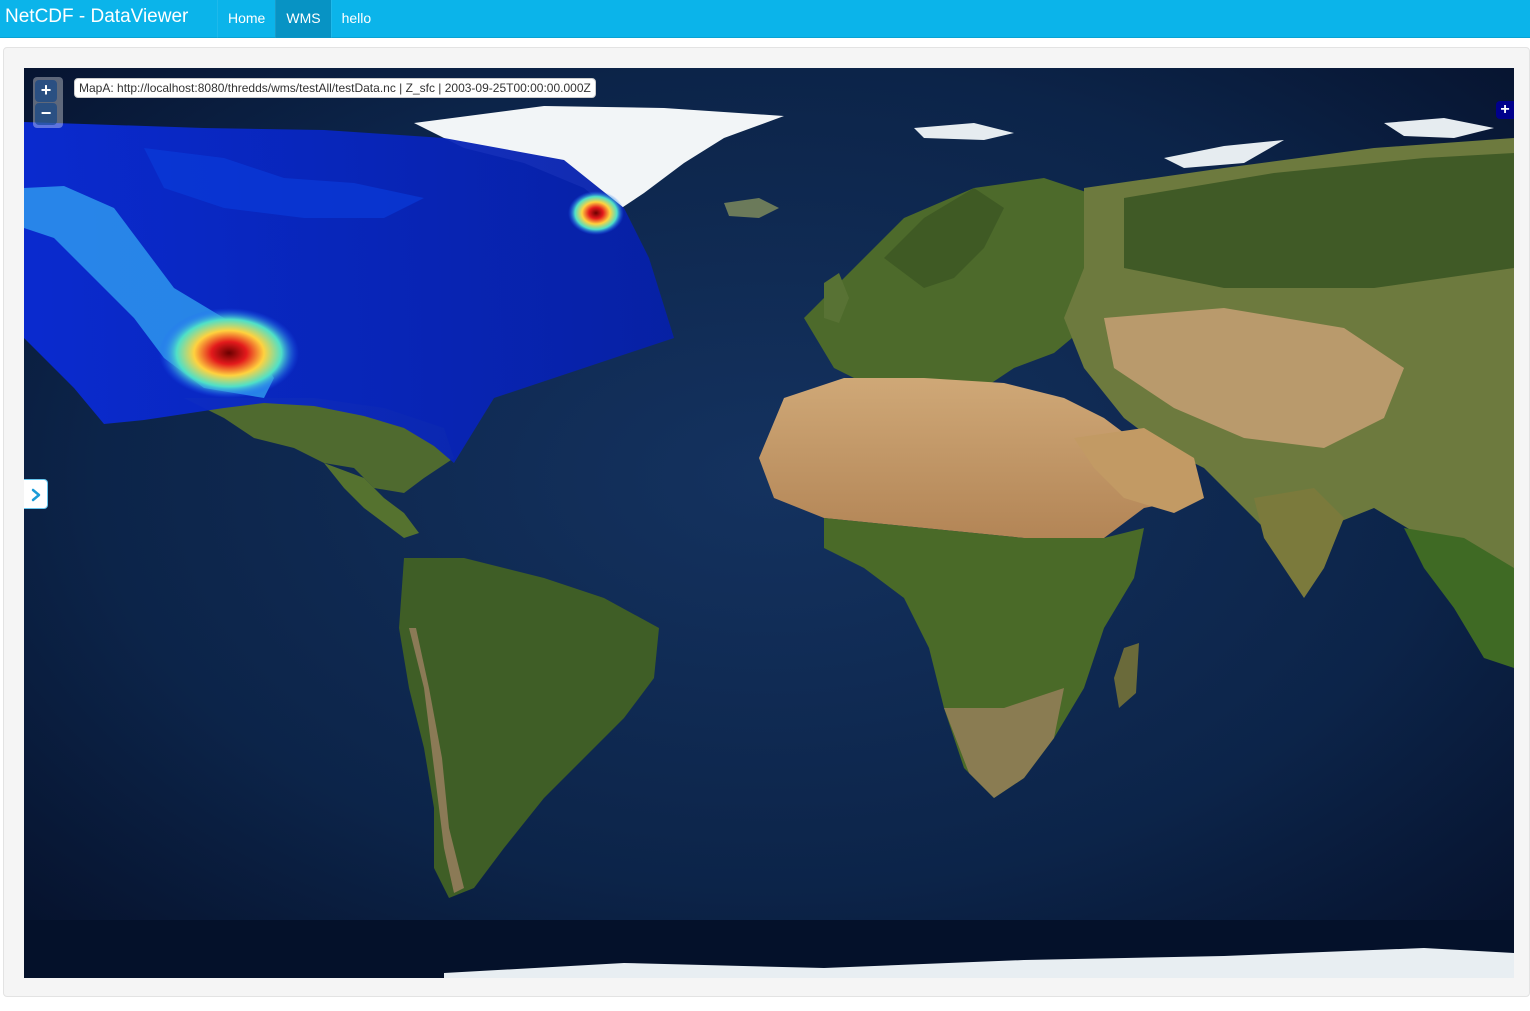  What do you see at coordinates (303, 19) in the screenshot?
I see `nav-item-wms: WMS` at bounding box center [303, 19].